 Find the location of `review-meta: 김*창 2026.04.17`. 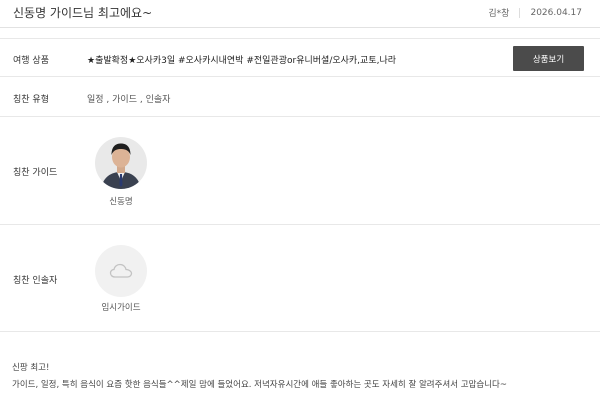

review-meta: 김*창 2026.04.17 is located at coordinates (535, 12).